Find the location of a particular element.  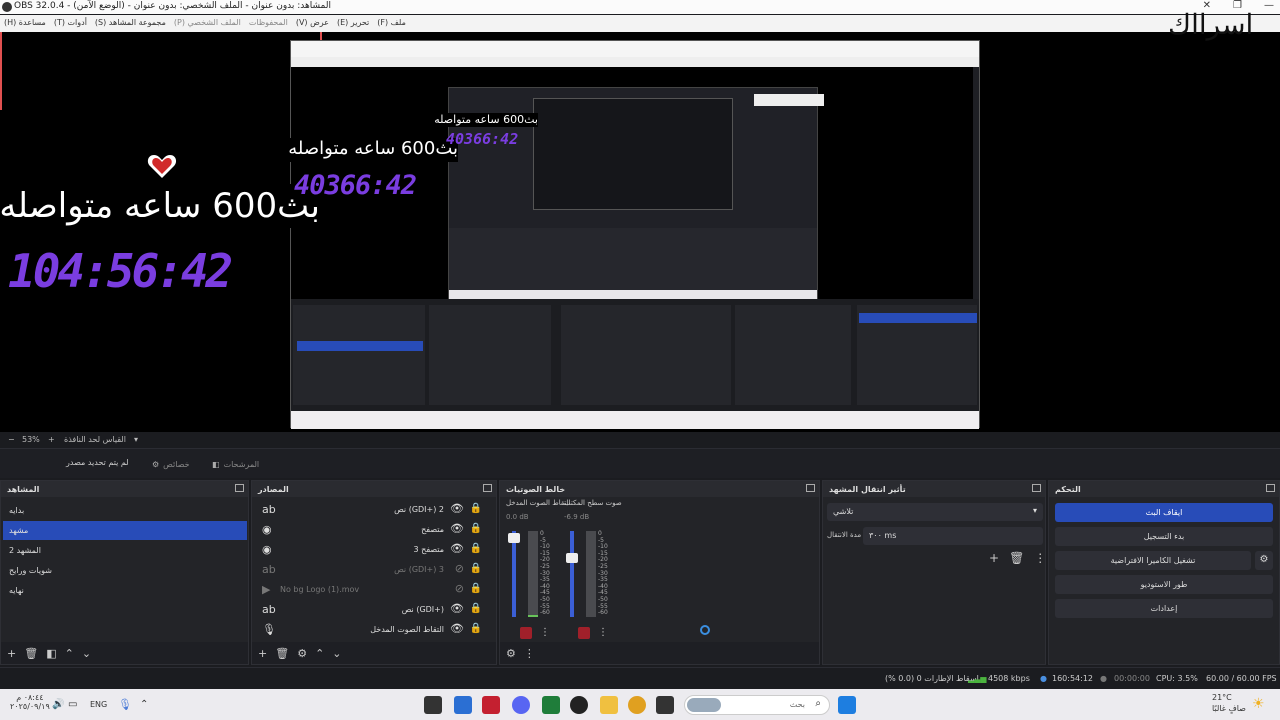

scene-item: المشهد 2 is located at coordinates (125, 550).